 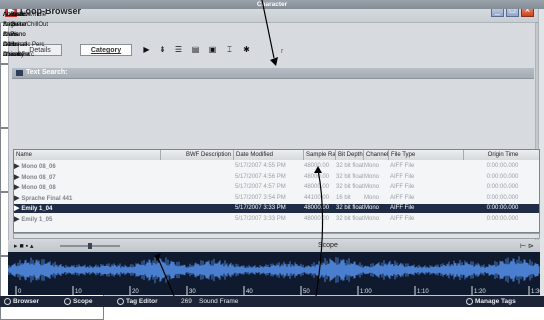 What do you see at coordinates (106, 50) in the screenshot?
I see `tab-category: Category` at bounding box center [106, 50].